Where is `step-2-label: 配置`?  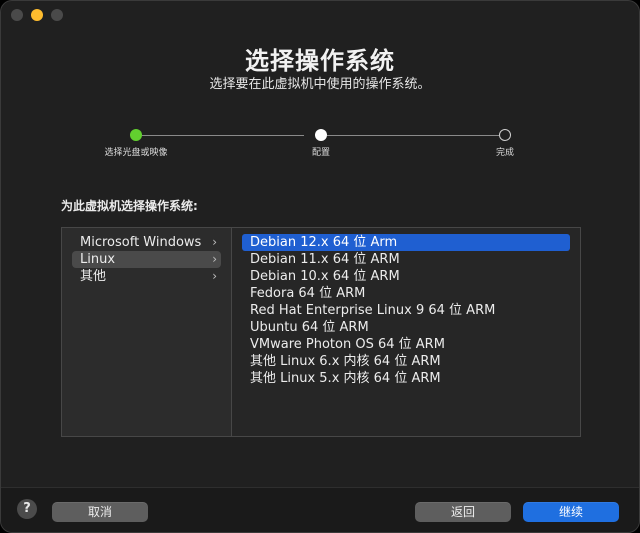
step-2-label: 配置 is located at coordinates (321, 153).